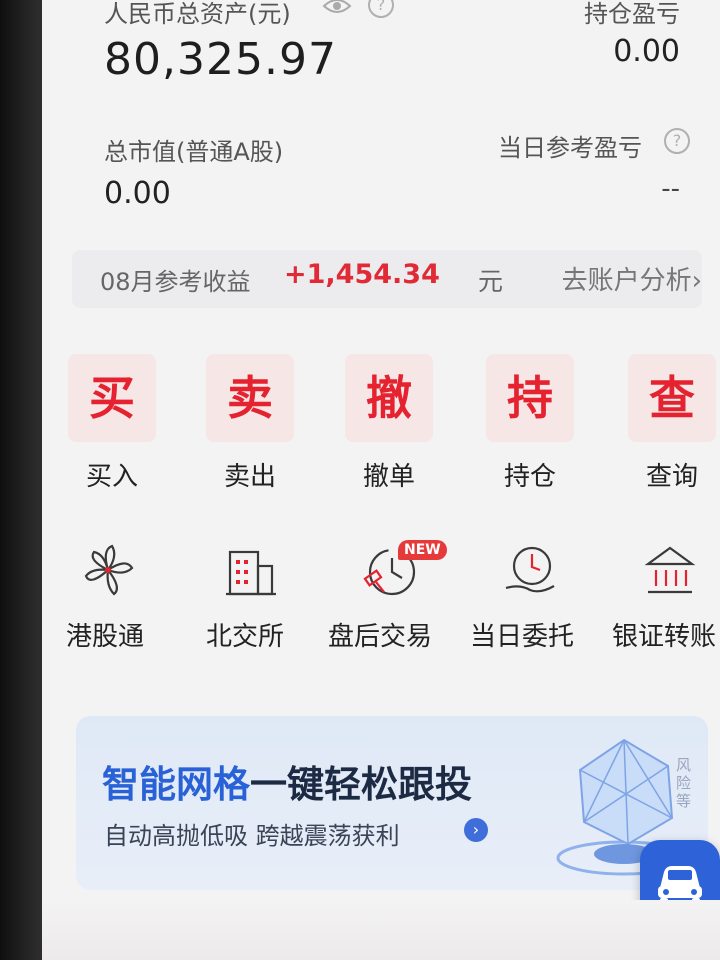 This screenshot has width=720, height=960. I want to click on phone-bezel, so click(21, 480).